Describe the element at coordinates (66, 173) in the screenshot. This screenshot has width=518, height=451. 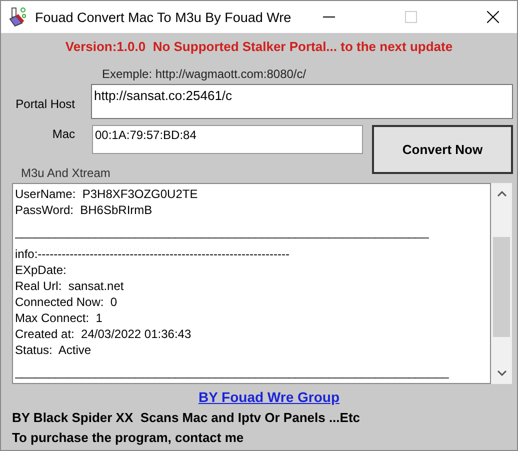
I see `output-label: M3u And Xtream` at that location.